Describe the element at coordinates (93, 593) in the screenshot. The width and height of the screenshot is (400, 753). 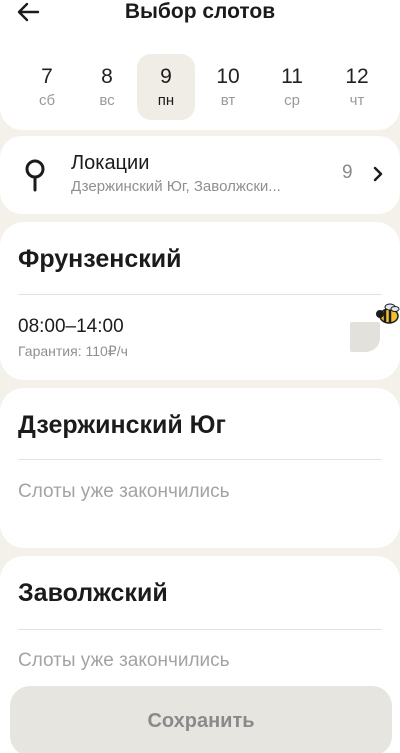
I see `section-title: Заволжский` at that location.